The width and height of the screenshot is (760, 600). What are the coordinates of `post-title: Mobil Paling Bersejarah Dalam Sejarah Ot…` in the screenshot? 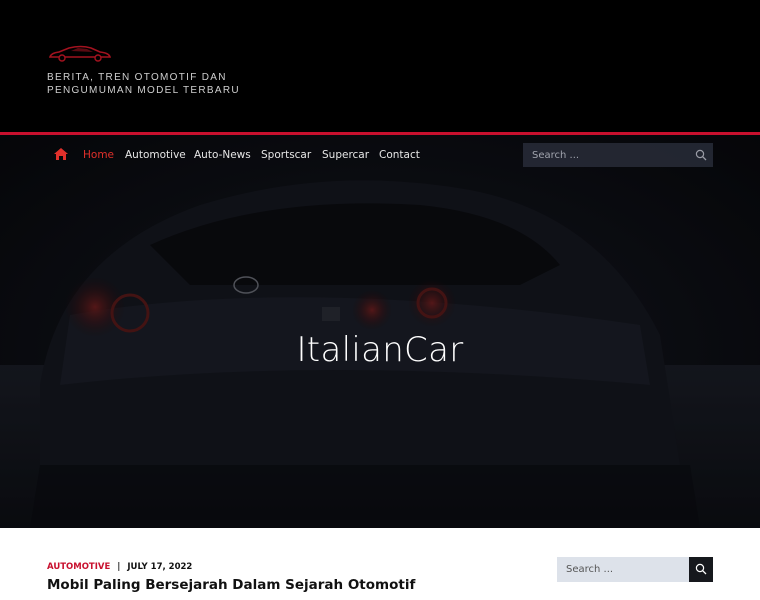 It's located at (231, 585).